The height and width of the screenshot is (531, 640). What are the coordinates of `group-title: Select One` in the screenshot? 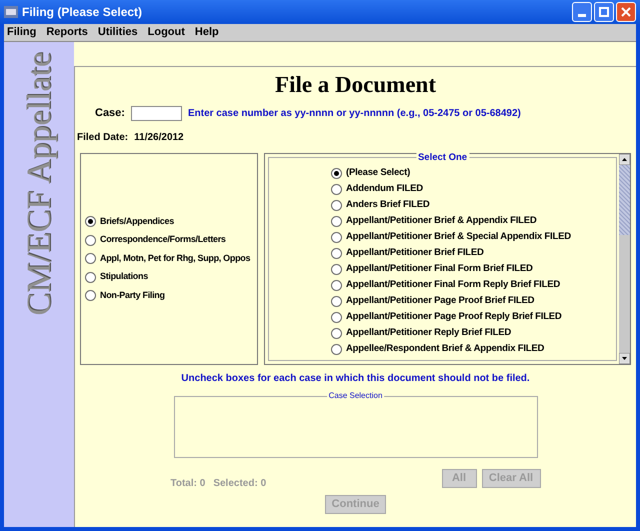 It's located at (443, 157).